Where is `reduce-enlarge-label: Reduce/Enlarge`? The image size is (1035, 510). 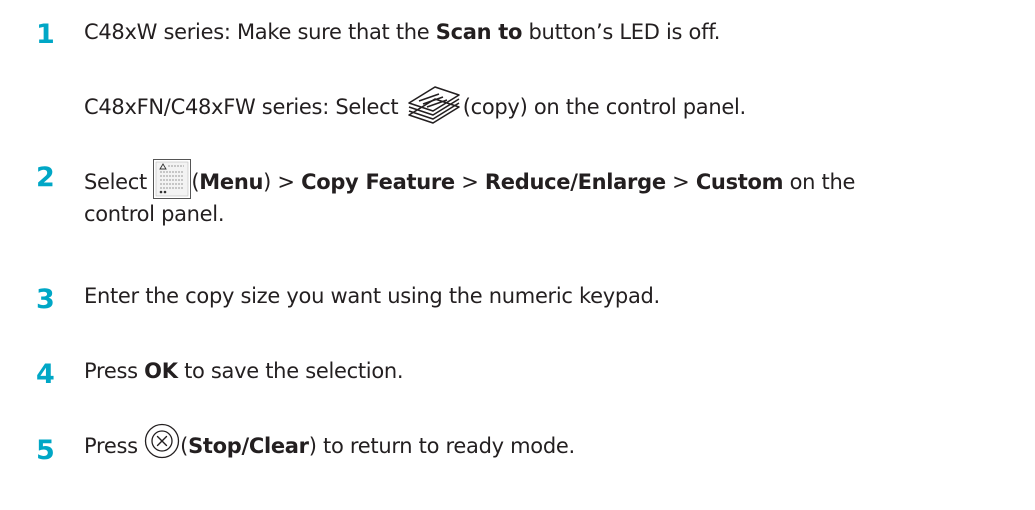 reduce-enlarge-label: Reduce/Enlarge is located at coordinates (575, 182).